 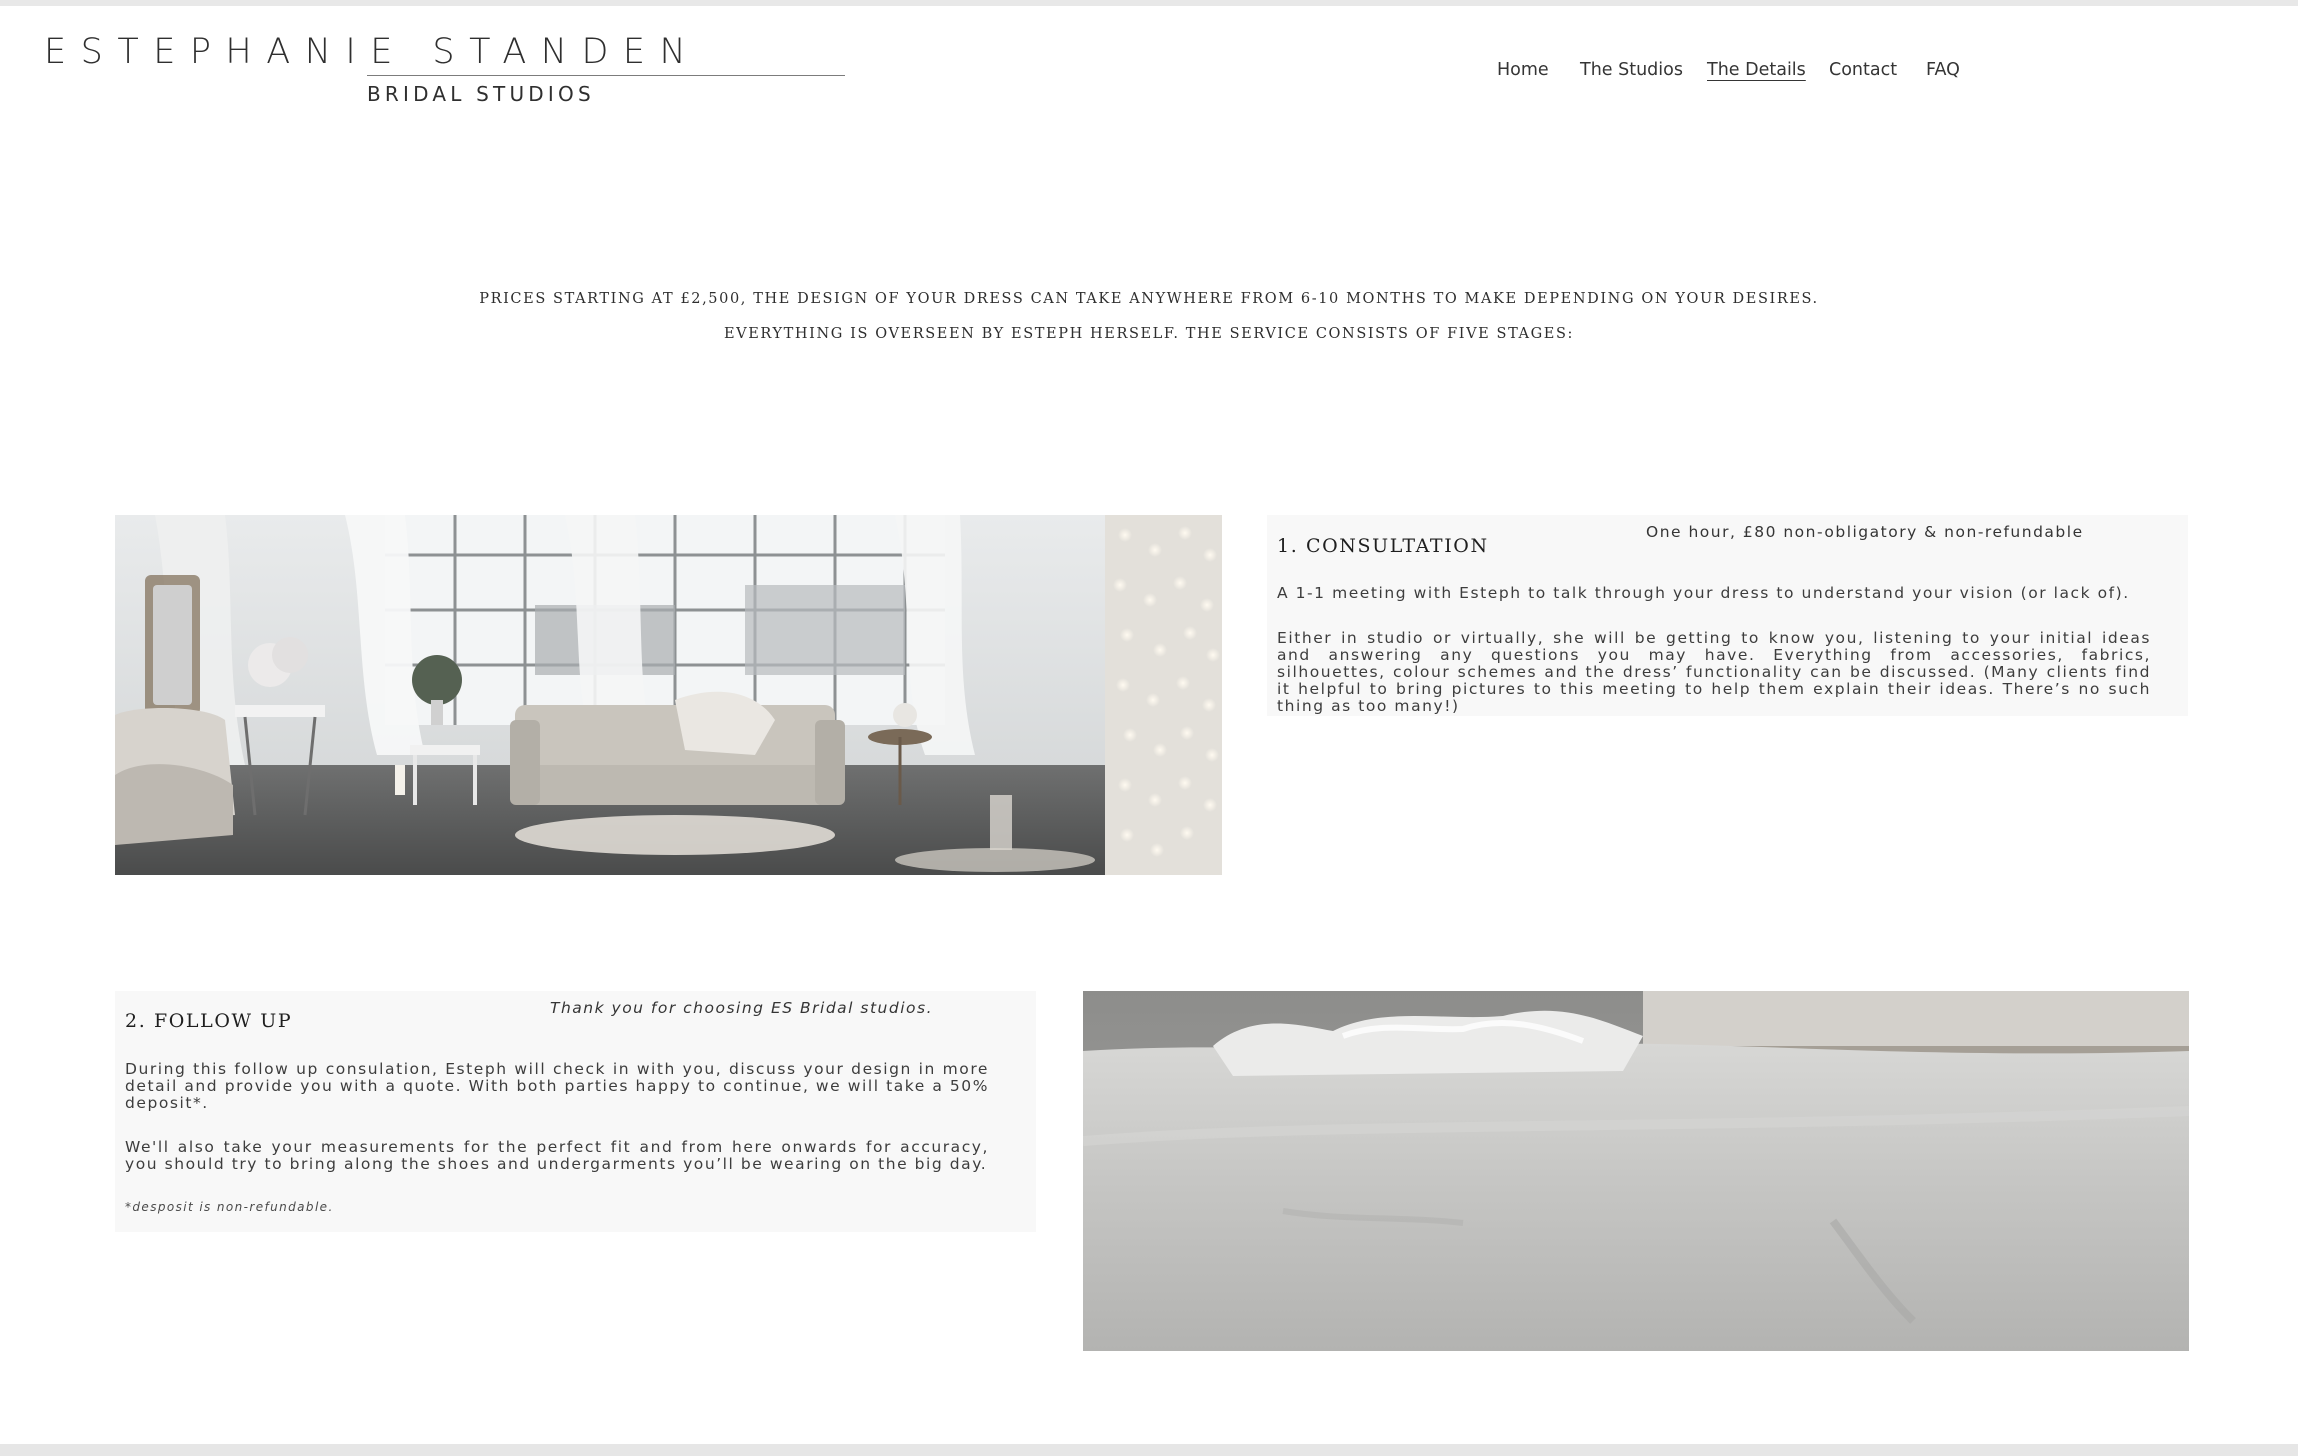 I want to click on stage-consultation-title: 1. CONSULTATION, so click(x=1383, y=546).